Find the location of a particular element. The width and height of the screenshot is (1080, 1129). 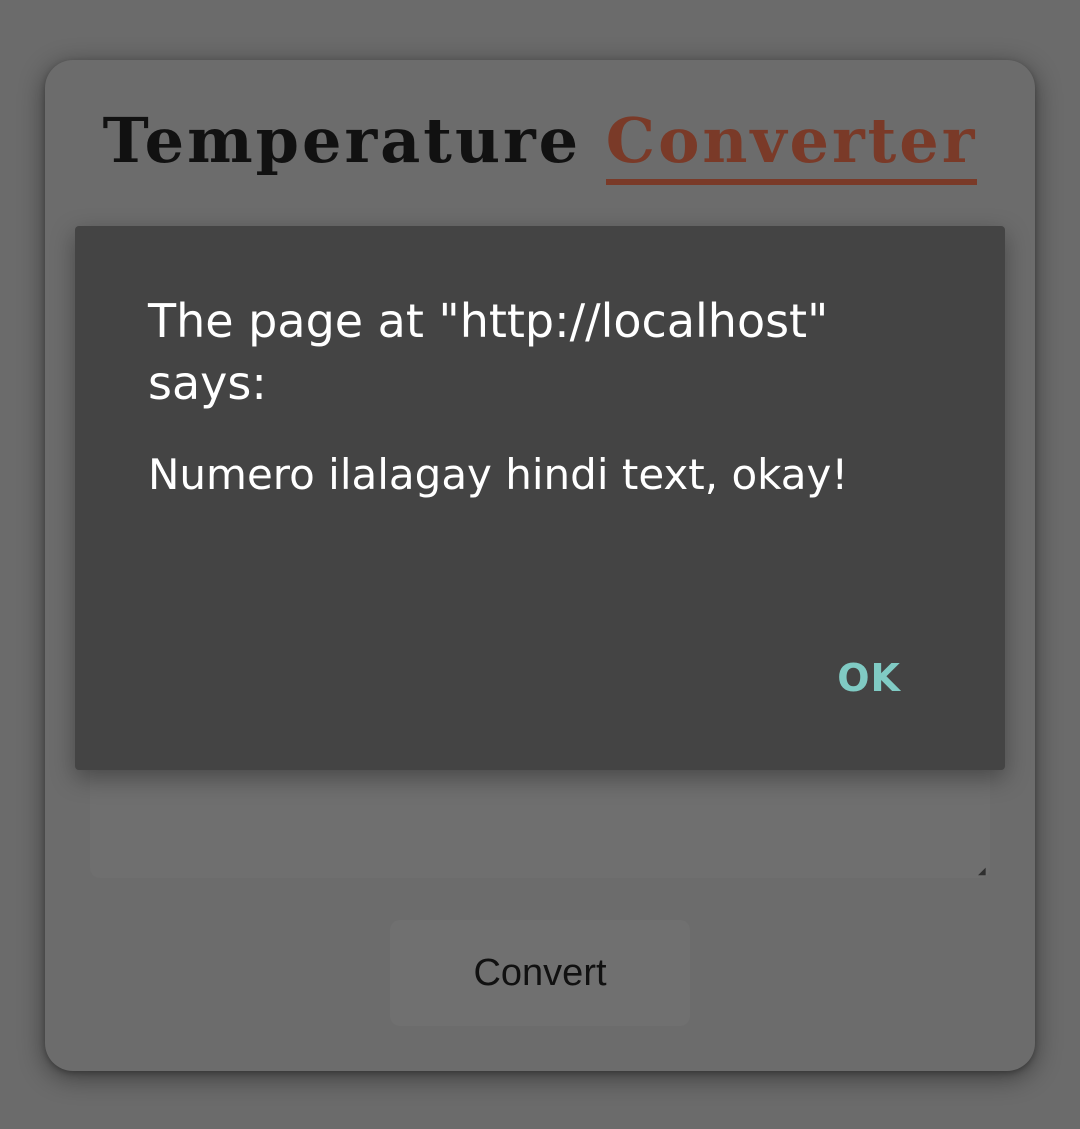

convert-button: Convert is located at coordinates (540, 973).